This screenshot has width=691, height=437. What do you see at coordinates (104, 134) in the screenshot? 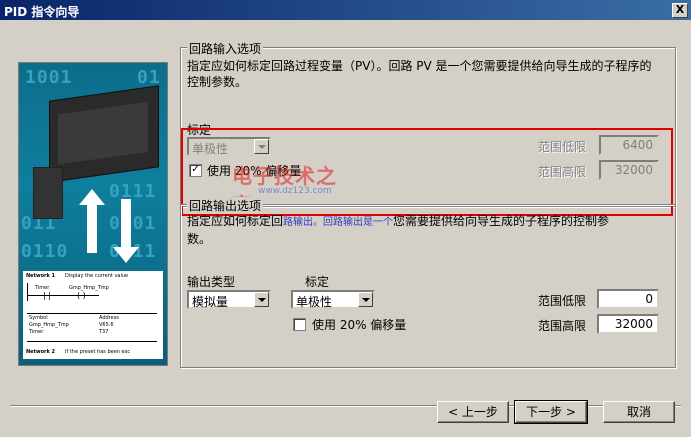
I see `plc-image` at bounding box center [104, 134].